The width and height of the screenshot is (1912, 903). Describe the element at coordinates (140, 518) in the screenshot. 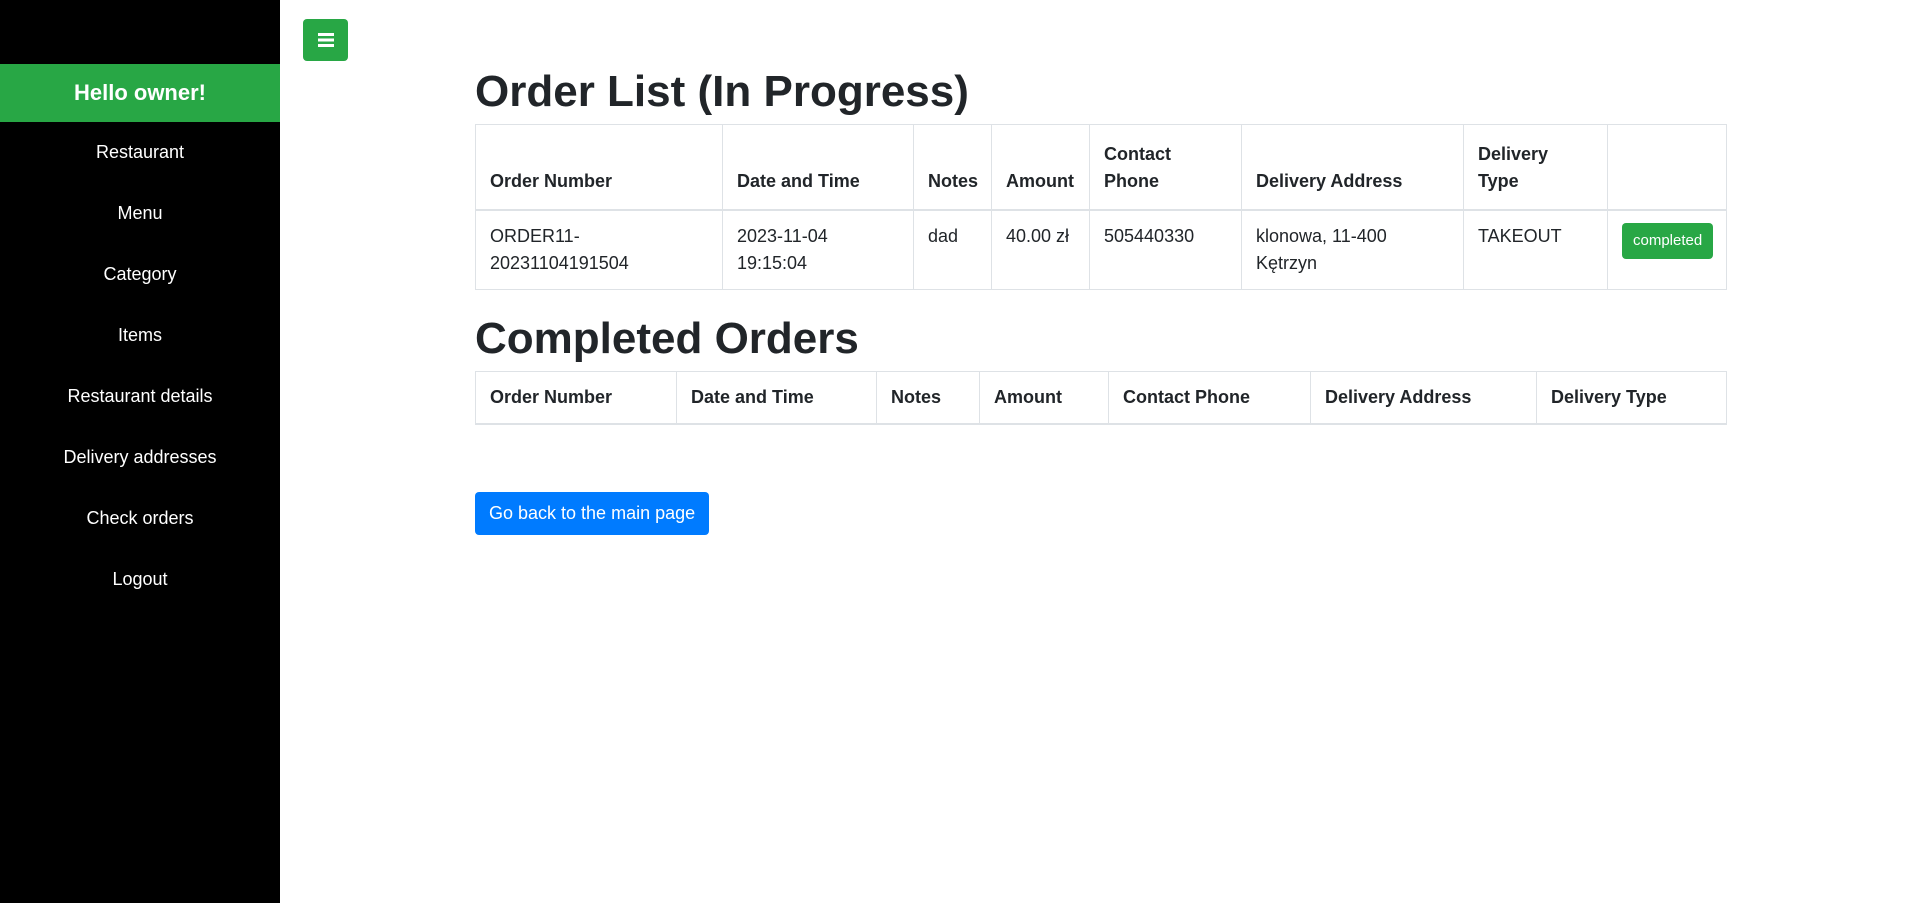

I see `sidebar-item-check-orders: Check orders` at that location.